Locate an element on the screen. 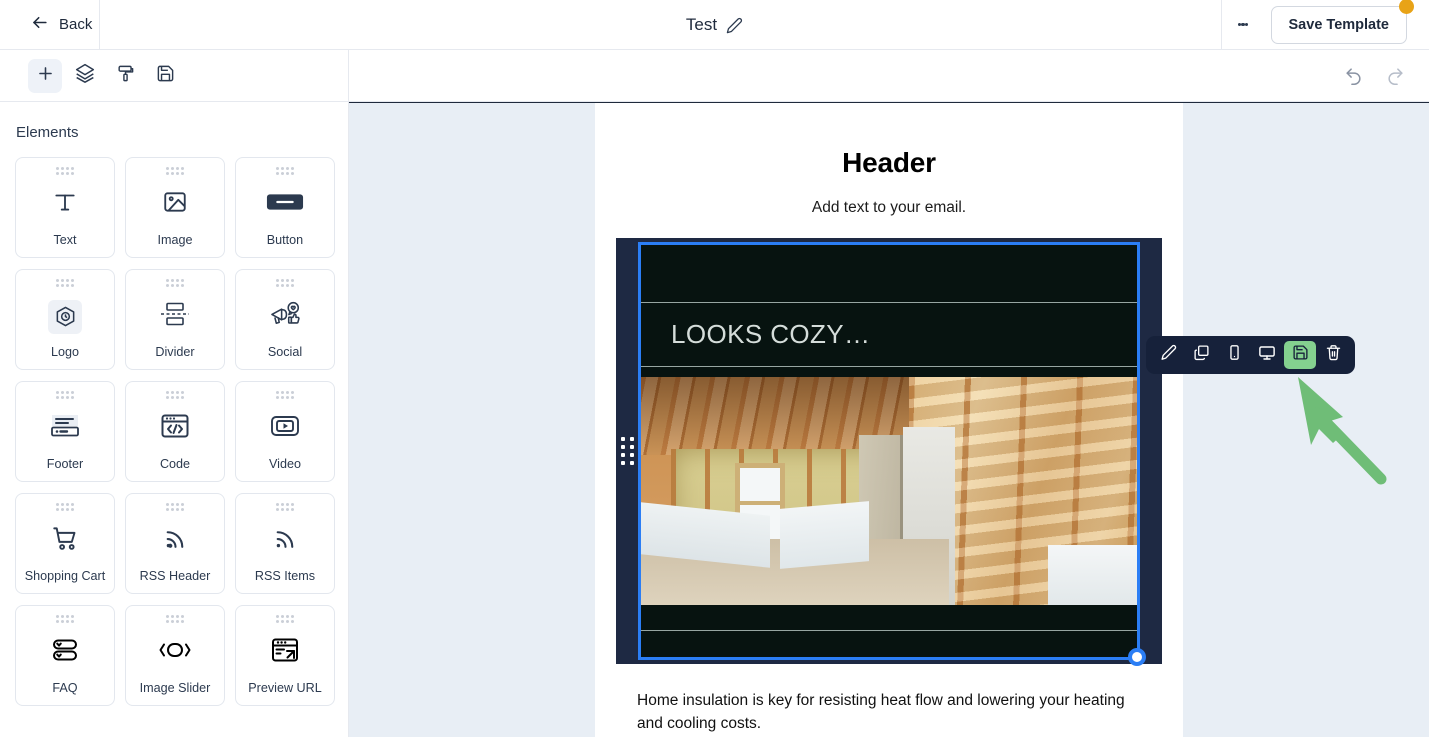  element-label: Logo is located at coordinates (65, 352).